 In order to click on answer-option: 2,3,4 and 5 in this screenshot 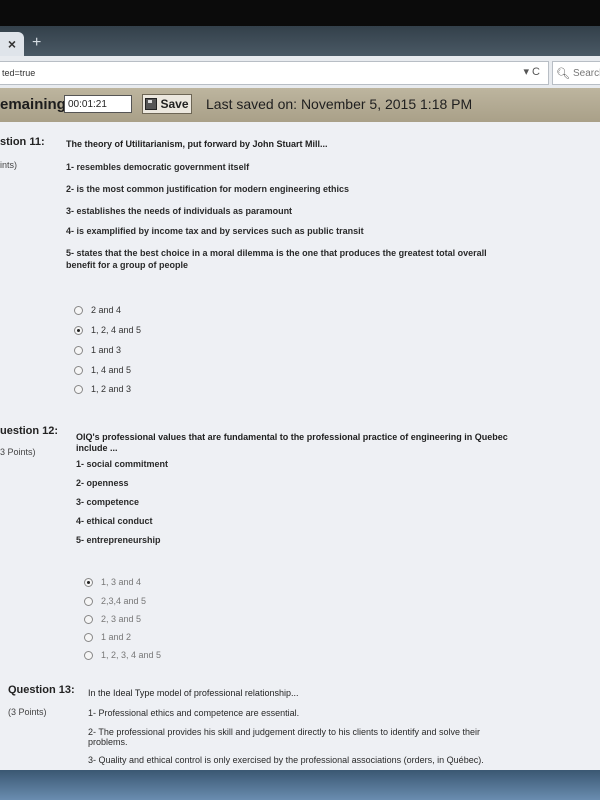, I will do `click(115, 601)`.